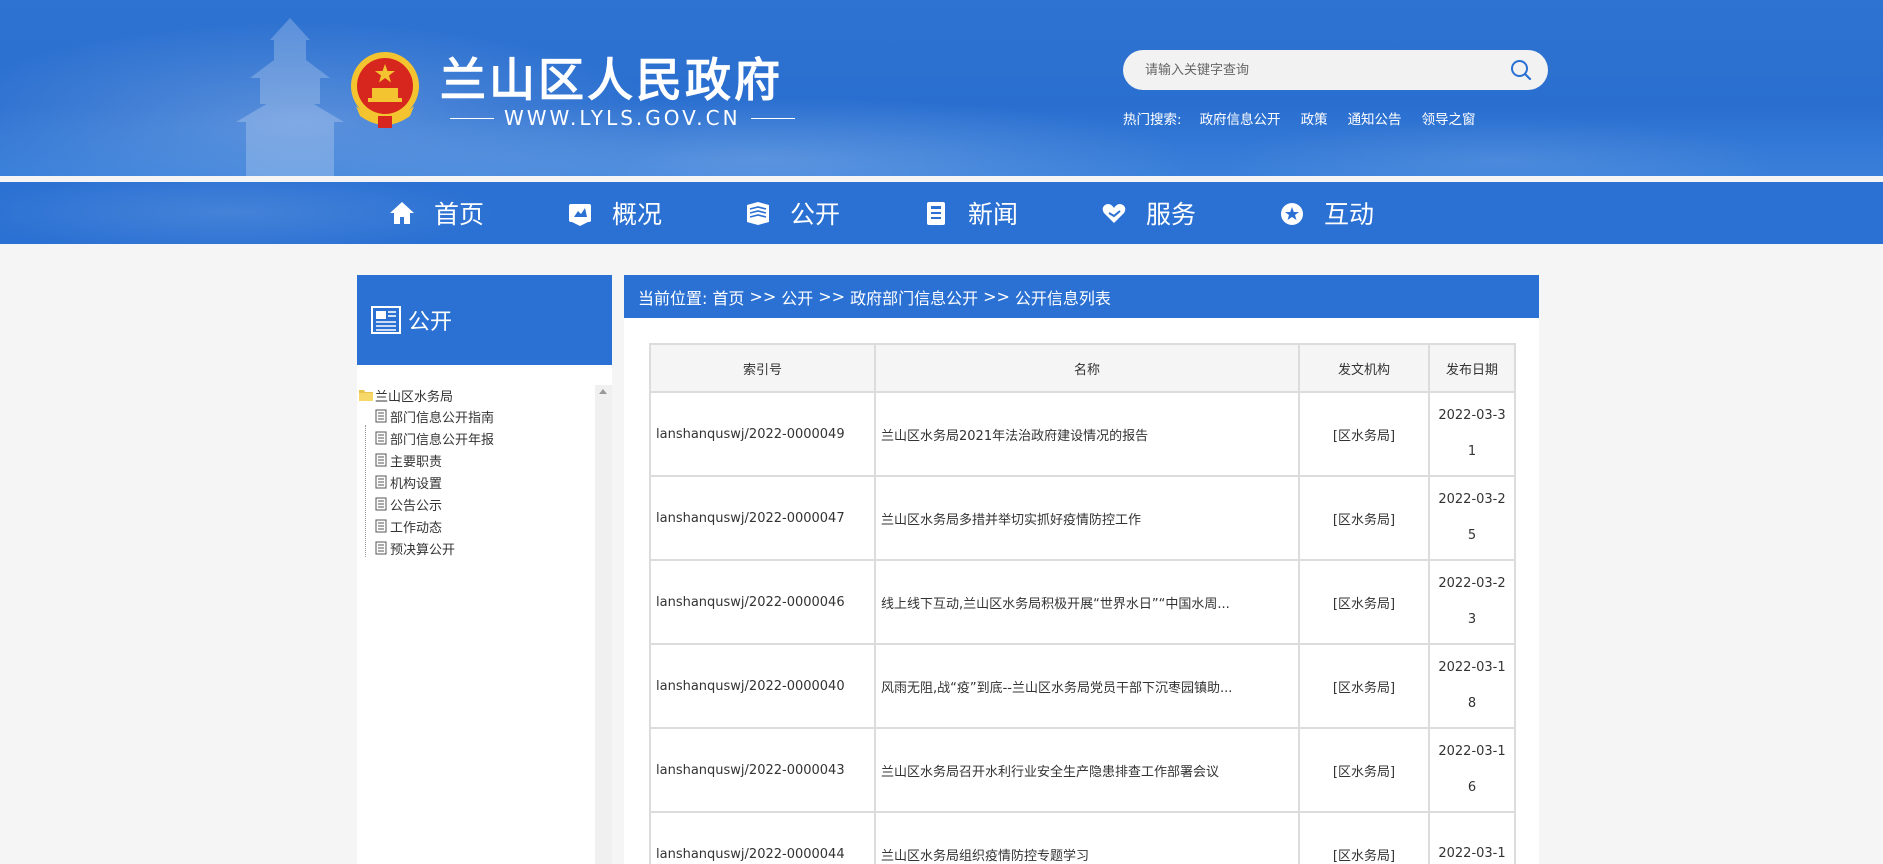 Image resolution: width=1883 pixels, height=864 pixels. Describe the element at coordinates (772, 118) in the screenshot. I see `url-divider-right` at that location.